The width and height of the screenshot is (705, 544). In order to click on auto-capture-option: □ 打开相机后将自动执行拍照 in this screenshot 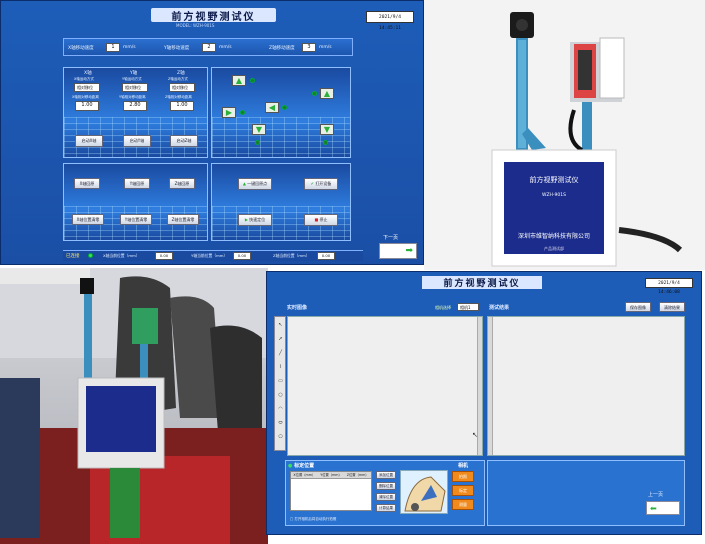, I will do `click(313, 519)`.